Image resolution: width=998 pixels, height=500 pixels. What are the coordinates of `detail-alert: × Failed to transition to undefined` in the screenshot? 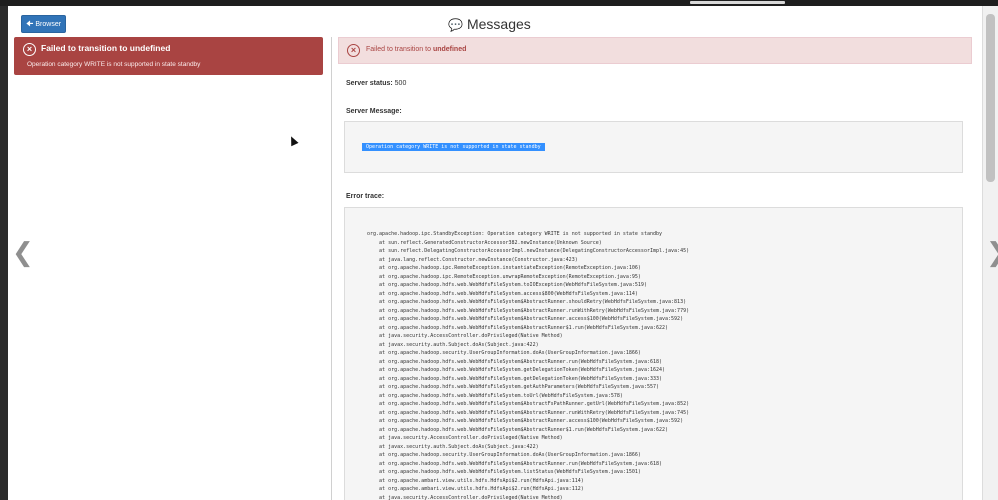 It's located at (655, 50).